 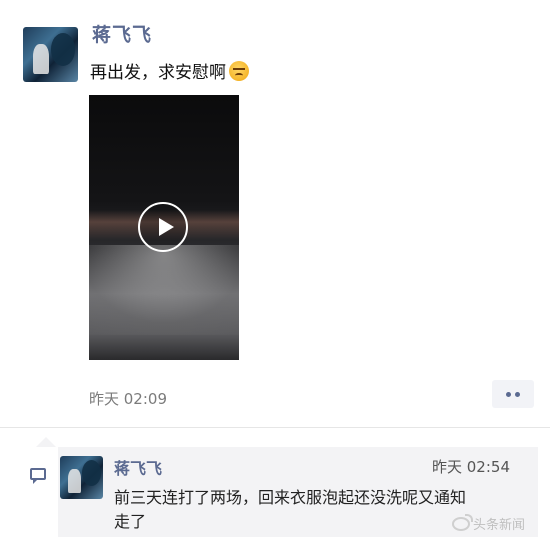 I want to click on comment-author-avatar, so click(x=81, y=477).